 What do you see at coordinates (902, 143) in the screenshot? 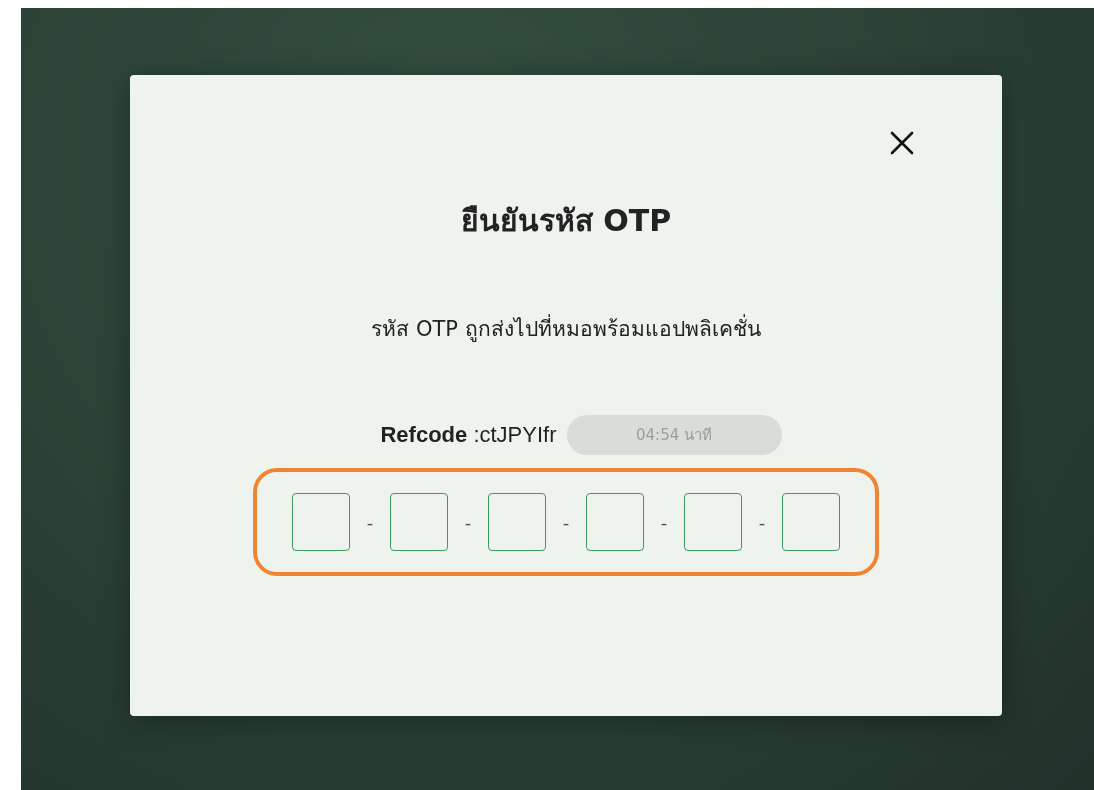
I see `close-icon` at bounding box center [902, 143].